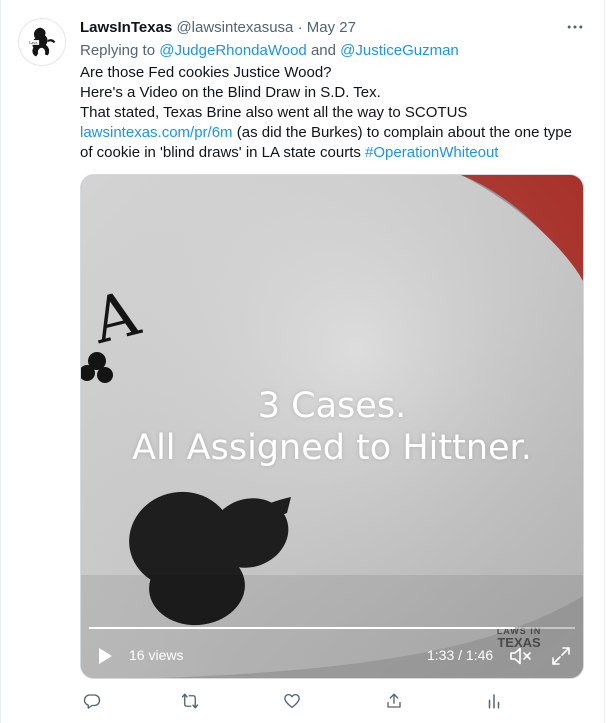 This screenshot has width=607, height=723. I want to click on mention-justice-guzman: @JusticeGuzman, so click(399, 50).